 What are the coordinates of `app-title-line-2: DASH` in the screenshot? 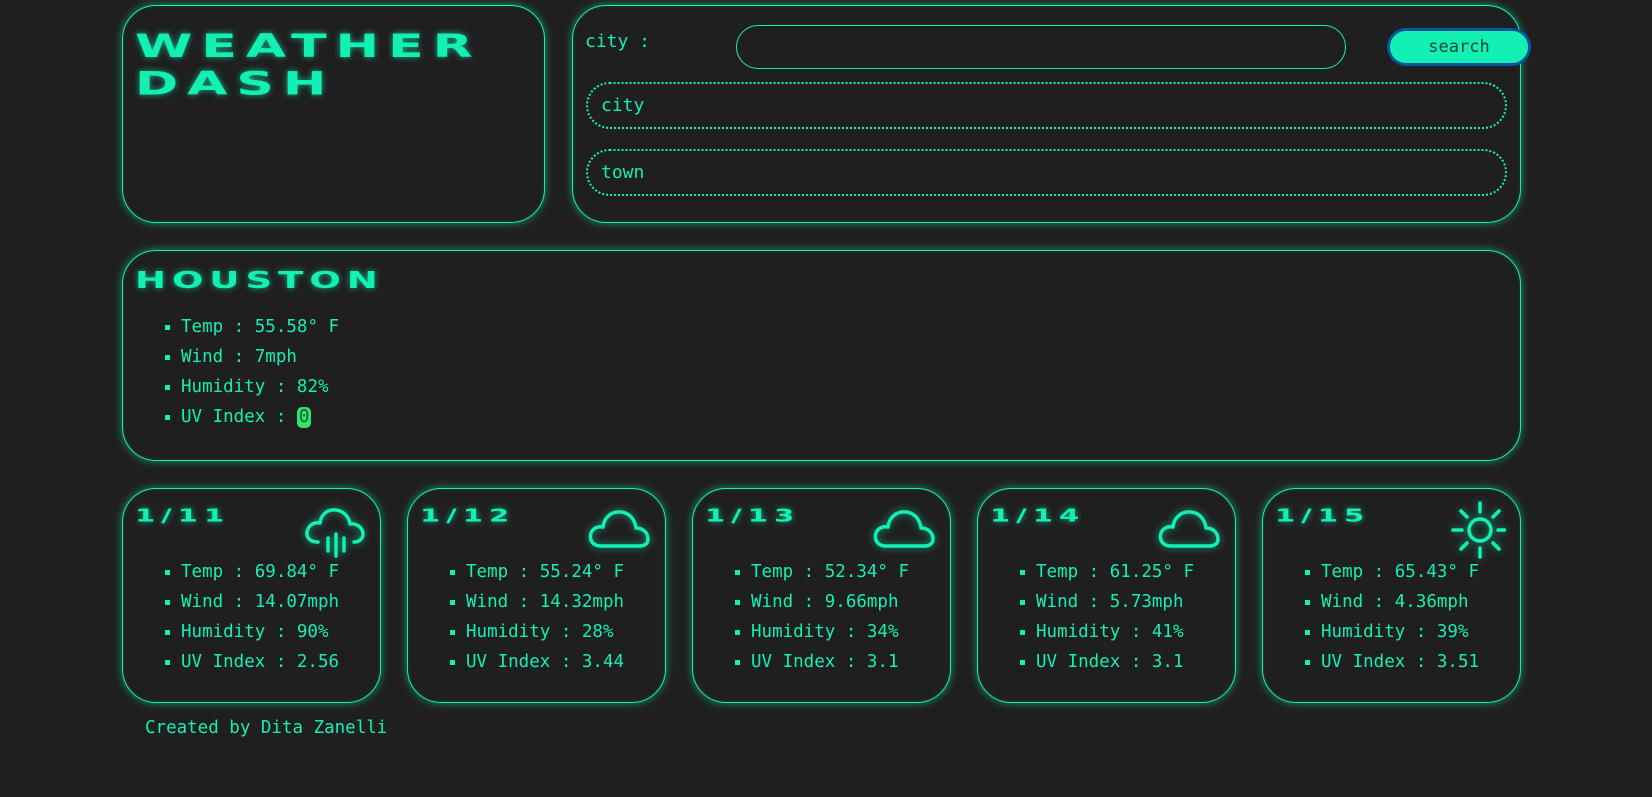 It's located at (235, 84).